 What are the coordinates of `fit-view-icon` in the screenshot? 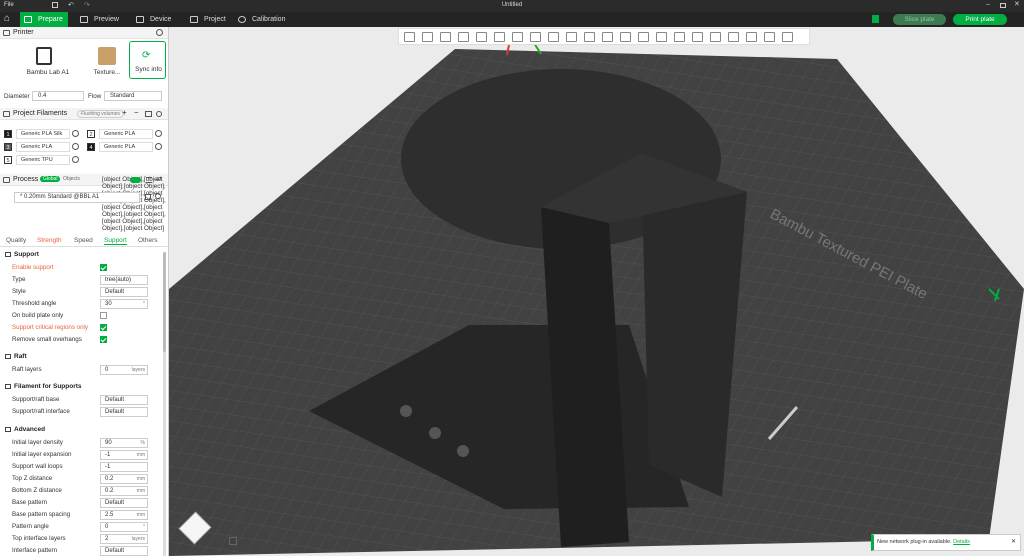 It's located at (233, 541).